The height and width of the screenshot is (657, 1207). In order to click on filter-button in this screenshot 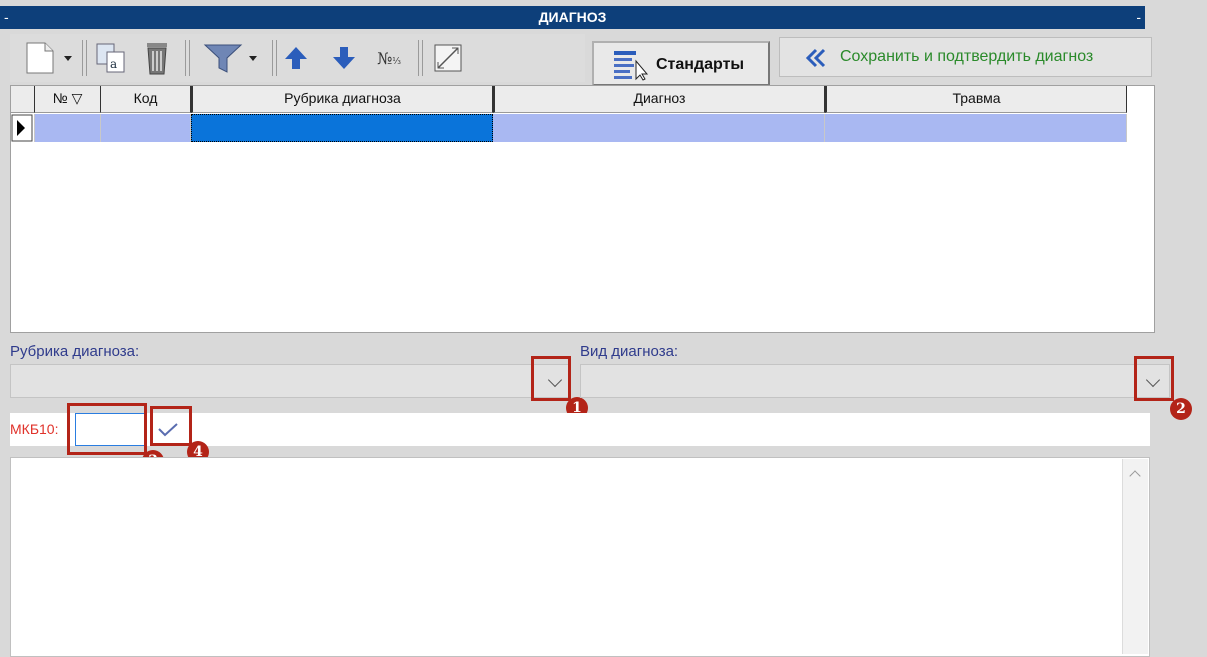, I will do `click(230, 58)`.